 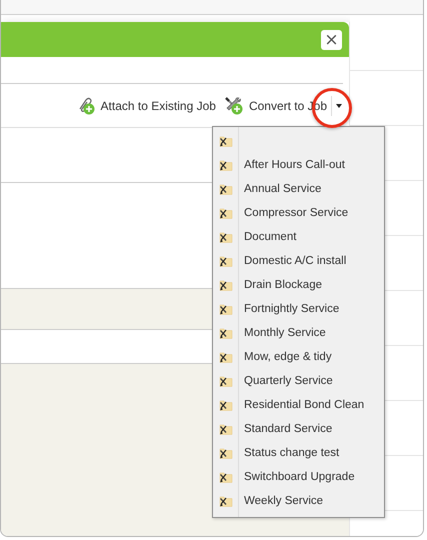 What do you see at coordinates (298, 405) in the screenshot?
I see `menu-item: Residential Bond Clean` at bounding box center [298, 405].